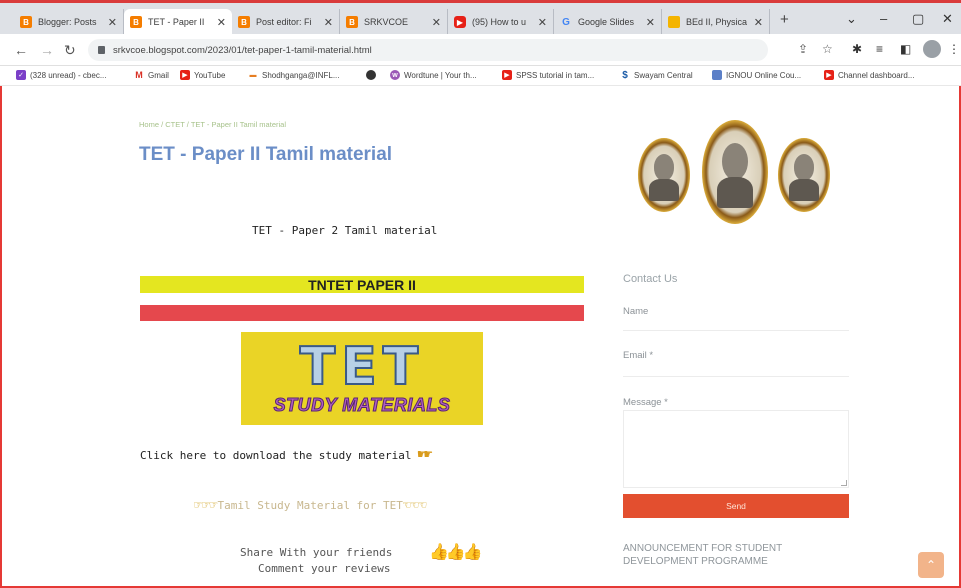 This screenshot has width=961, height=588. I want to click on globe-icon, so click(371, 75).